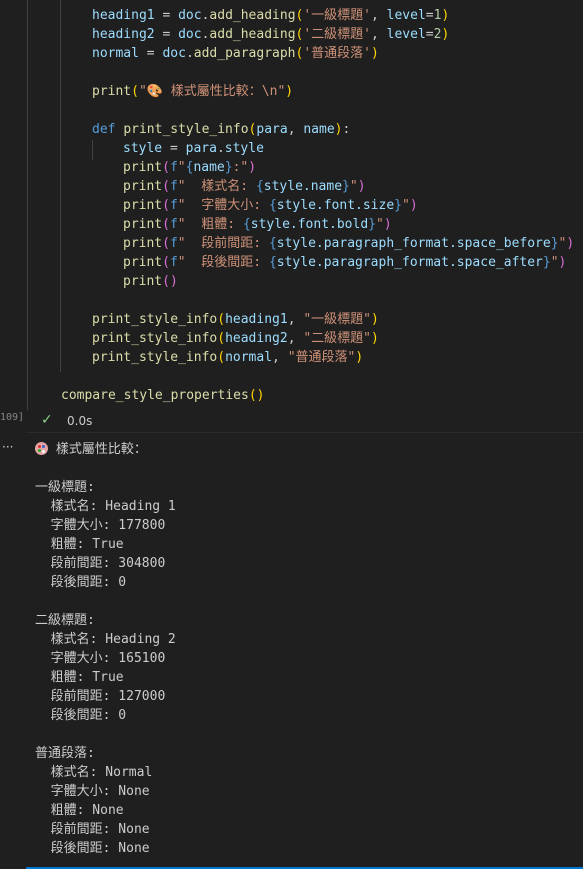  What do you see at coordinates (244, 53) in the screenshot?
I see `func-token: add_paragraph` at bounding box center [244, 53].